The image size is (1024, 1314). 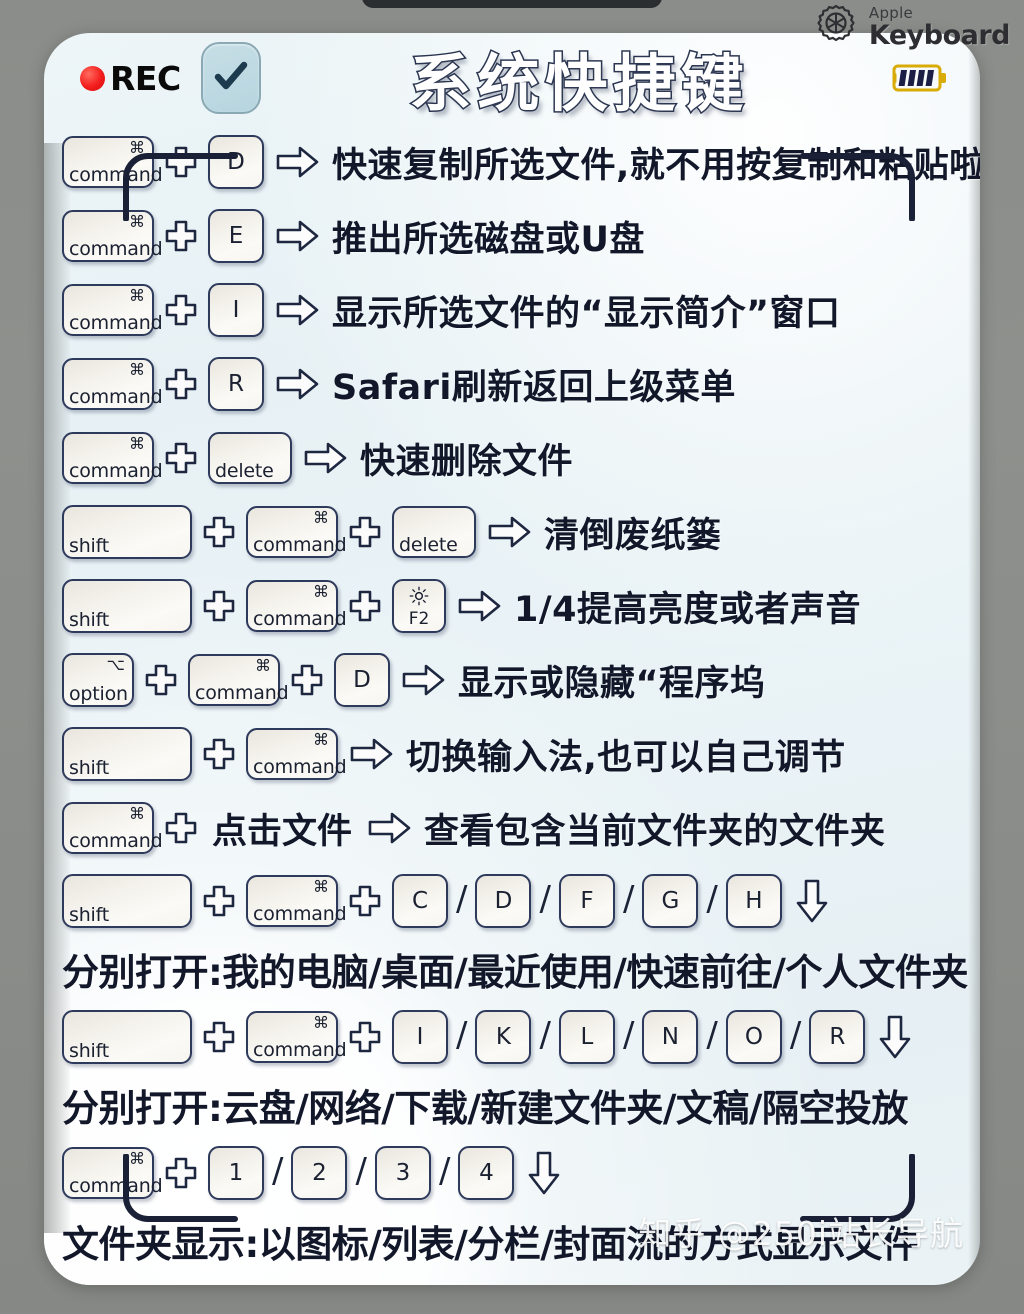 I want to click on shortcut-row-shift-cmd-cdfgh: shift ⌘ command C / D / F / G / H, so click(x=512, y=901).